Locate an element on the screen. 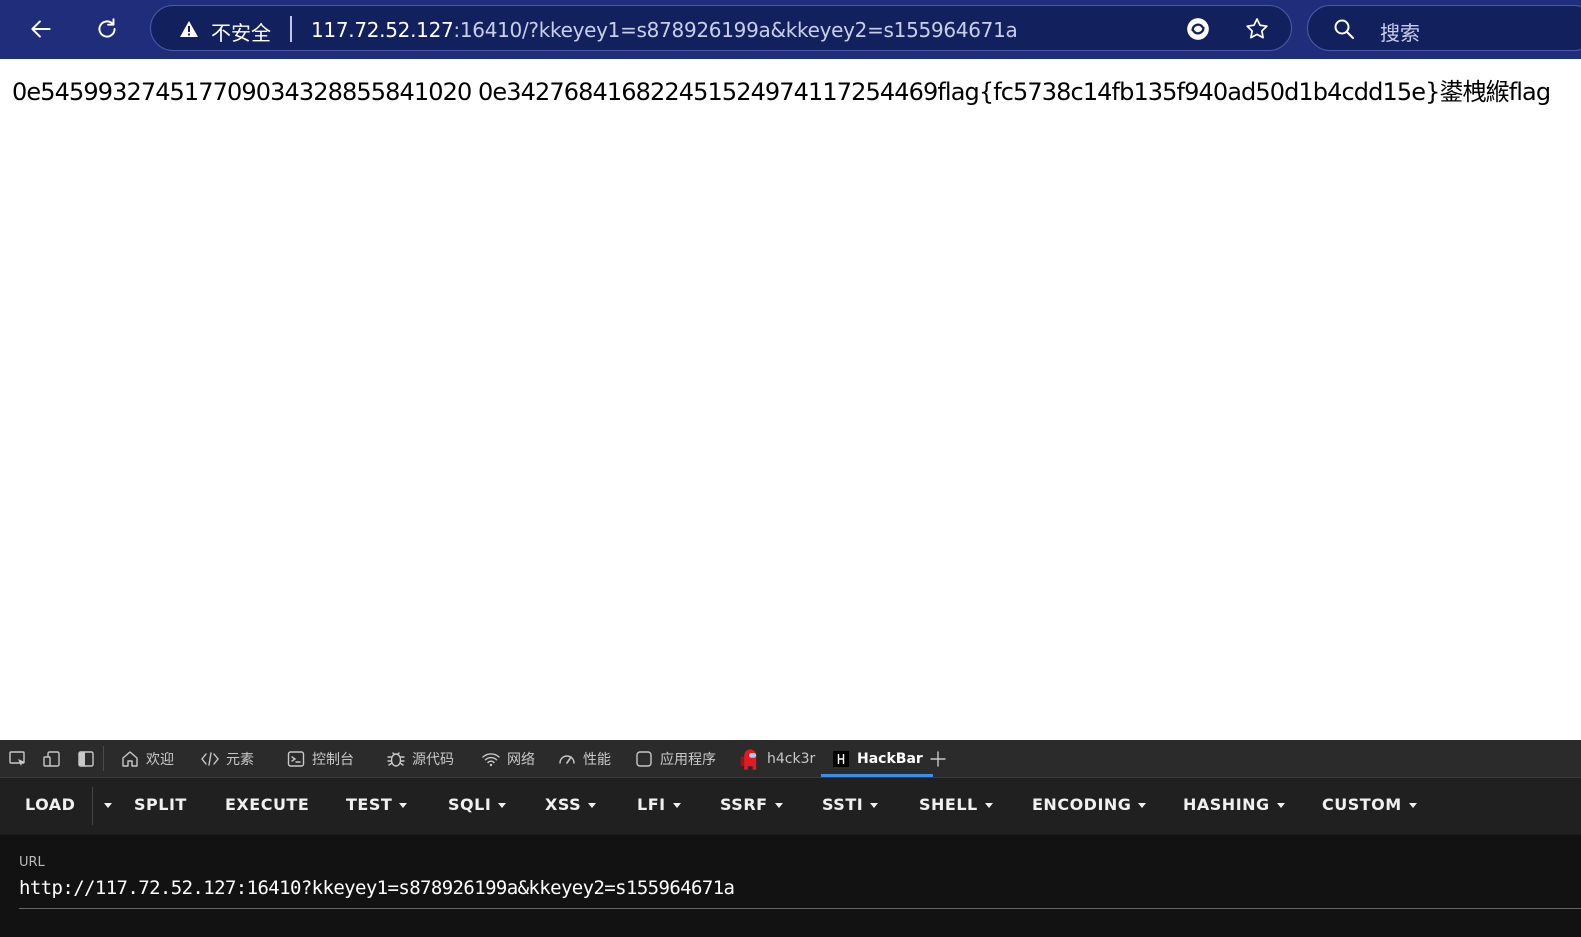  custom-label: CUSTOM is located at coordinates (1362, 804).